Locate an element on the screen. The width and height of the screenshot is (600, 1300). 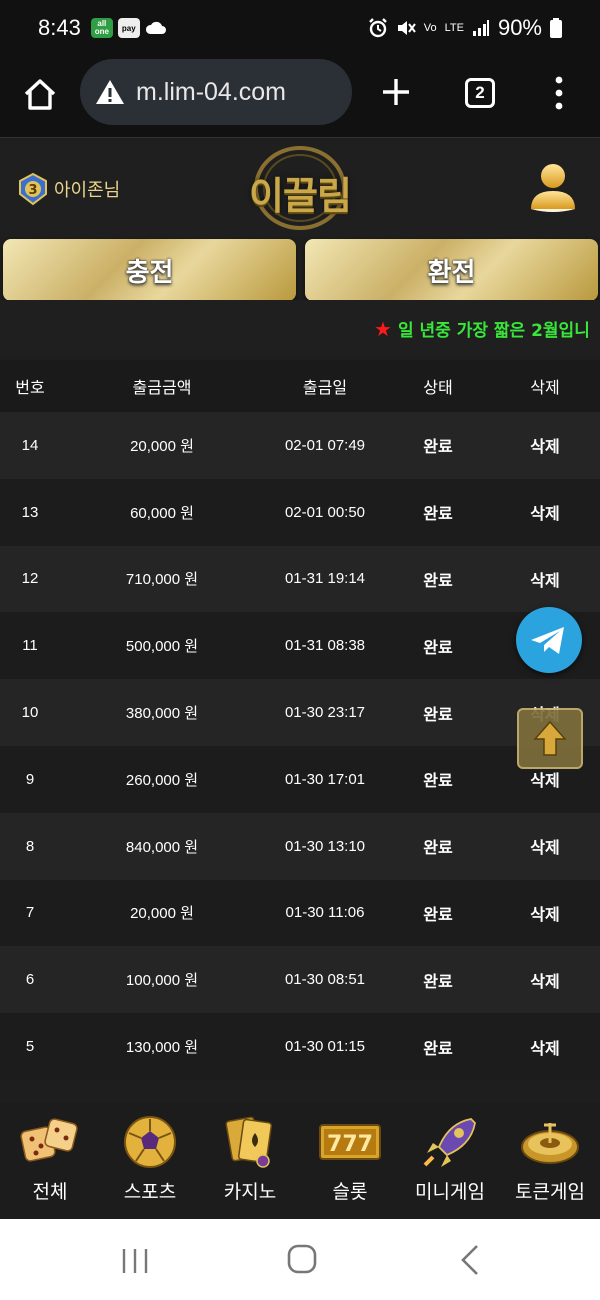
exchange-label: 환전 is located at coordinates (451, 272).